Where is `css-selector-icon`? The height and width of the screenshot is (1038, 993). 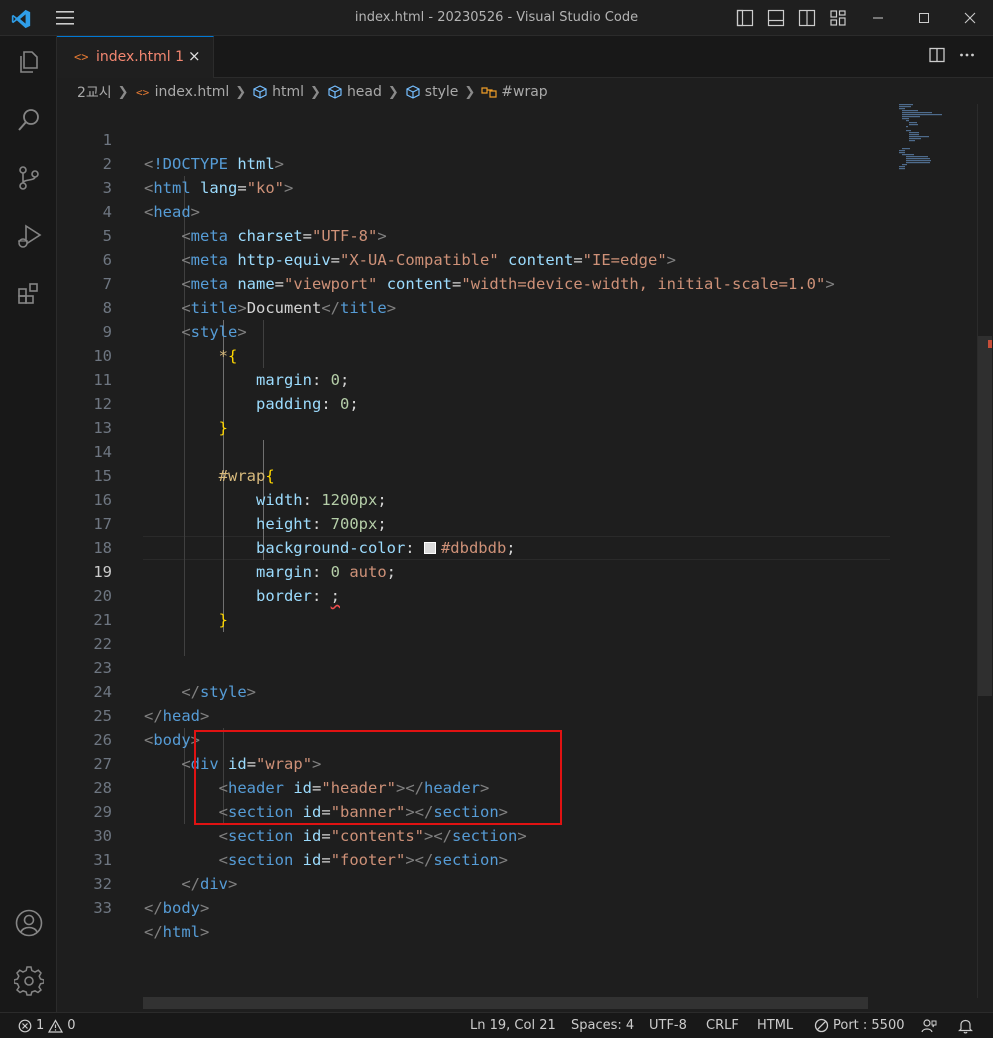
css-selector-icon is located at coordinates (489, 92).